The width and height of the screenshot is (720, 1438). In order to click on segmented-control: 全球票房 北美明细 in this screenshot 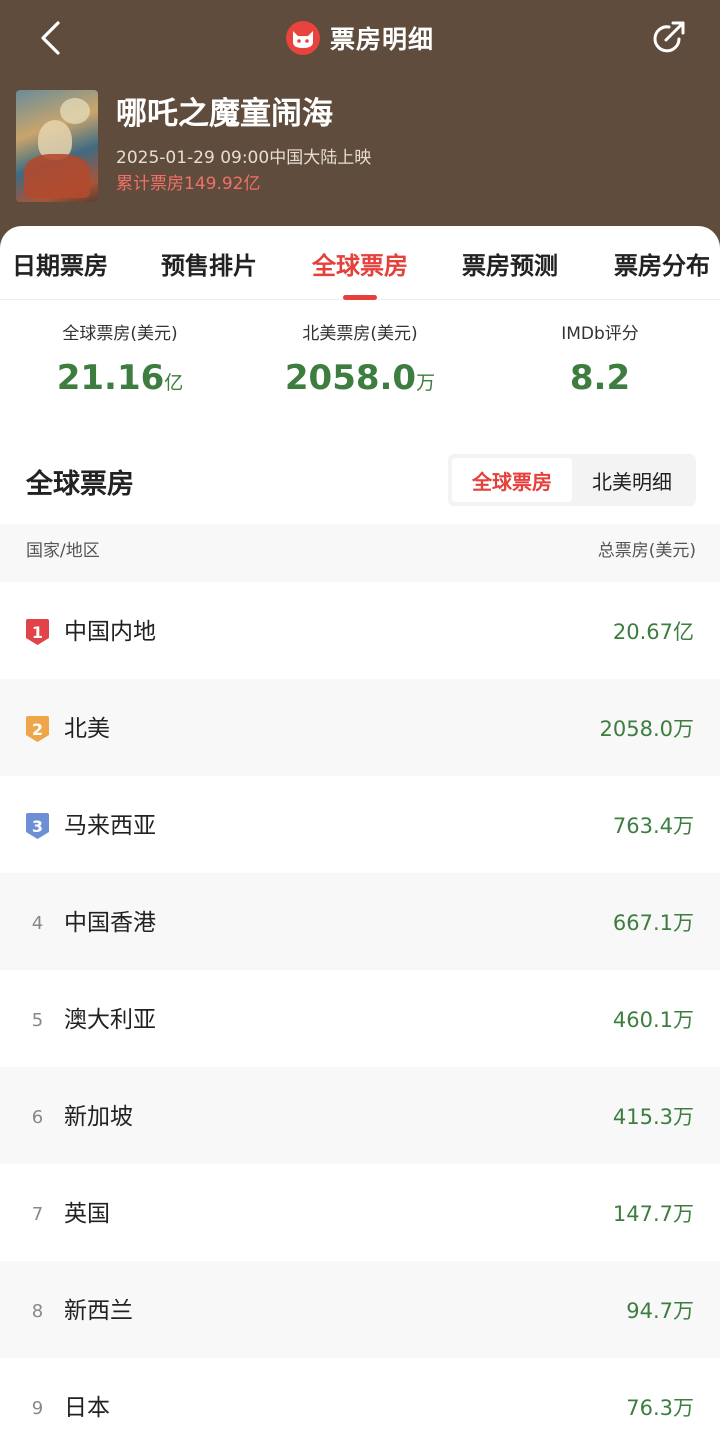, I will do `click(572, 480)`.